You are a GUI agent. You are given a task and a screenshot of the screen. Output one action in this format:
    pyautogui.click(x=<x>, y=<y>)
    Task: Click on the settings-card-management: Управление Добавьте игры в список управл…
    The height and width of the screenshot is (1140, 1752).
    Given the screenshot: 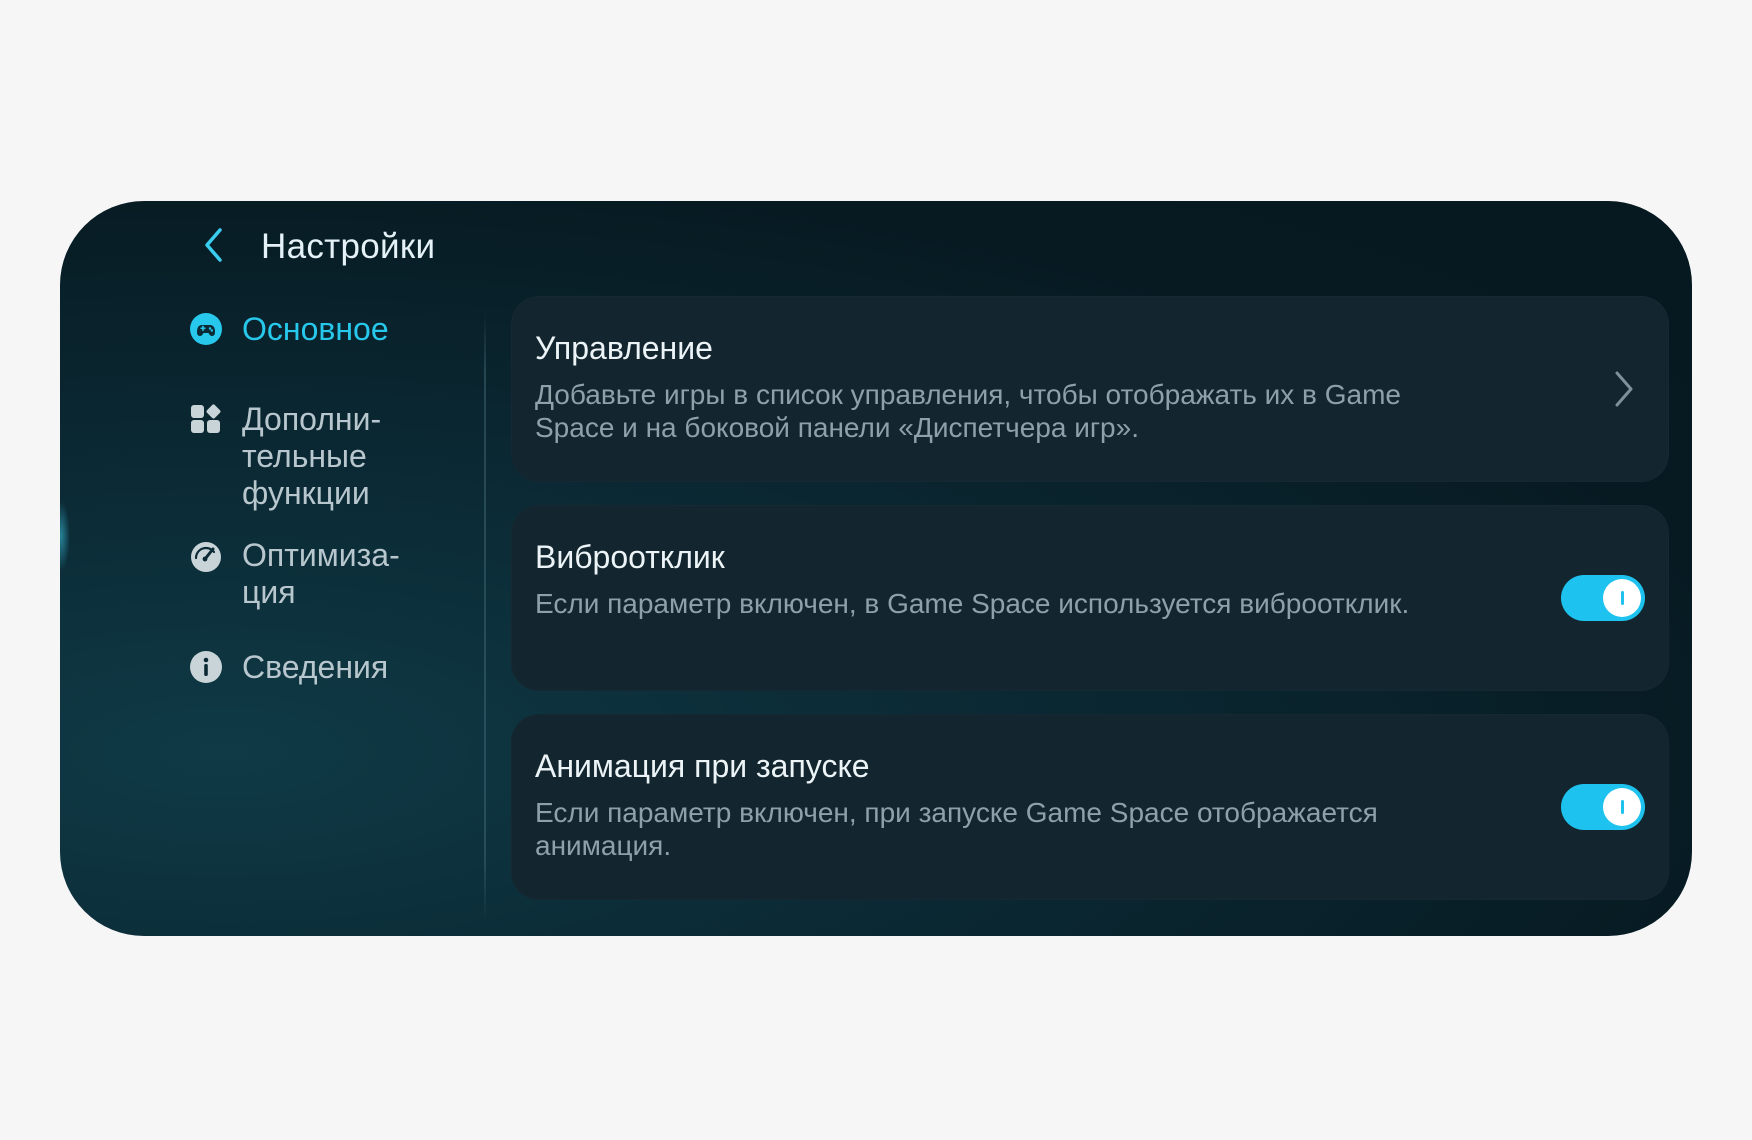 What is the action you would take?
    pyautogui.click(x=1090, y=389)
    